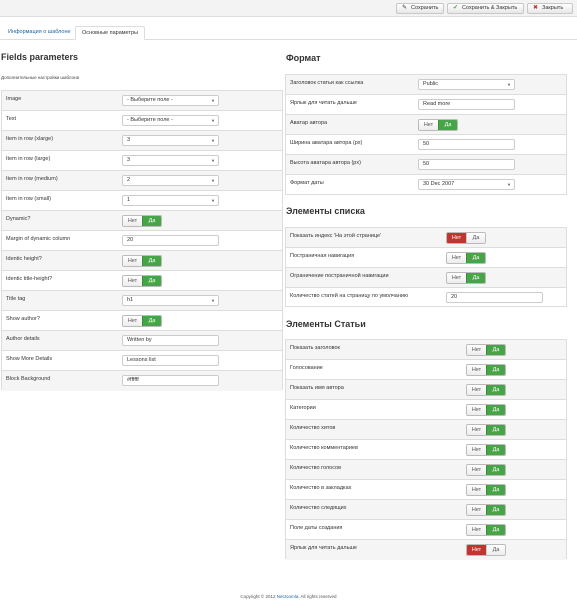 This screenshot has width=577, height=600. I want to click on close-button: ✖ Закрыть, so click(550, 8).